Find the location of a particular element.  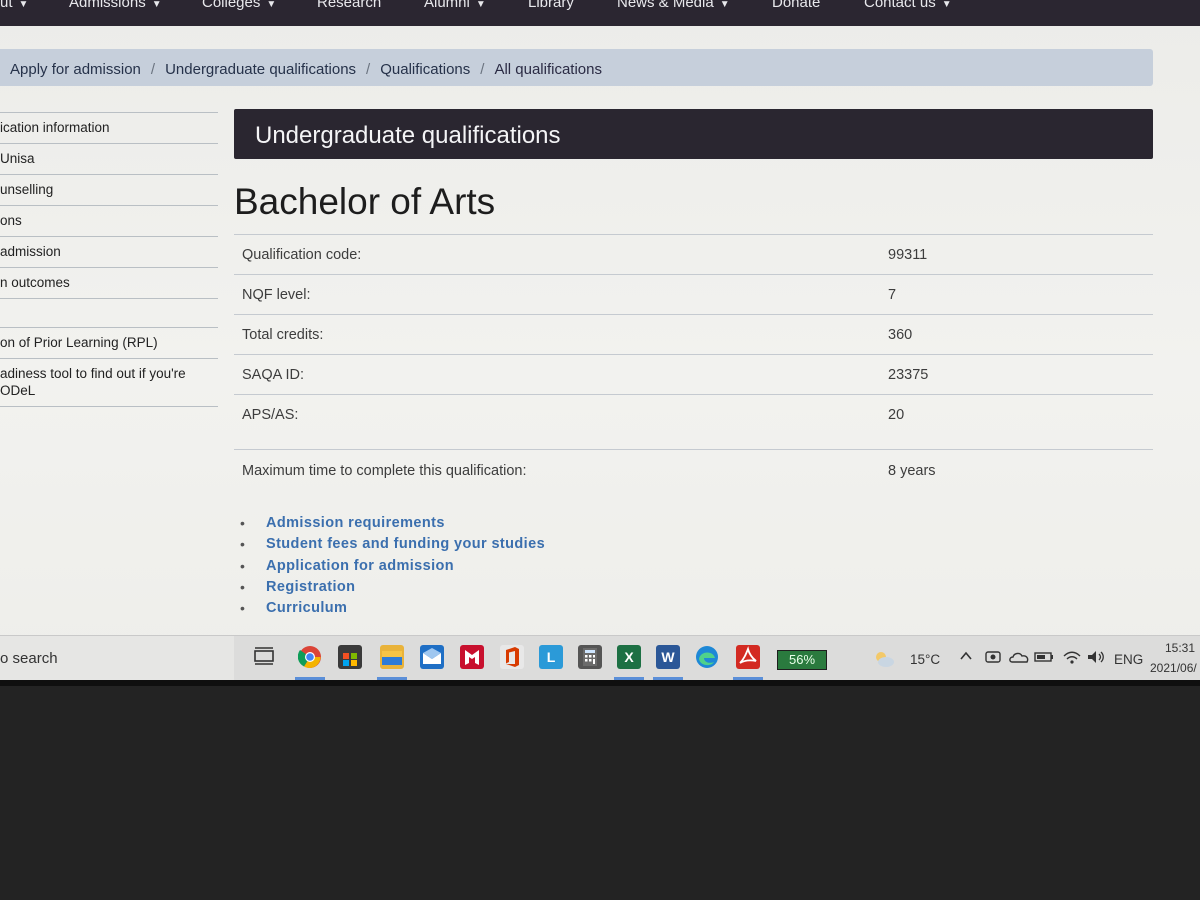

clock-time: 15:31 is located at coordinates (1180, 648).